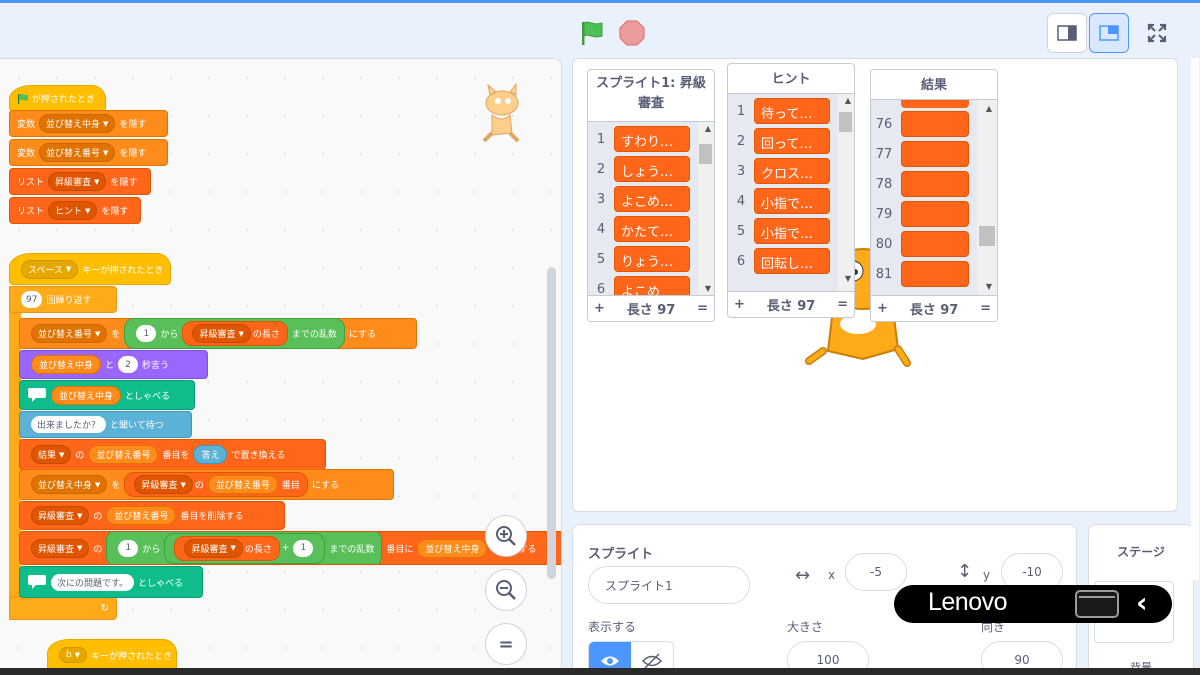 The width and height of the screenshot is (1200, 675). Describe the element at coordinates (705, 154) in the screenshot. I see `scroll-thumb` at that location.